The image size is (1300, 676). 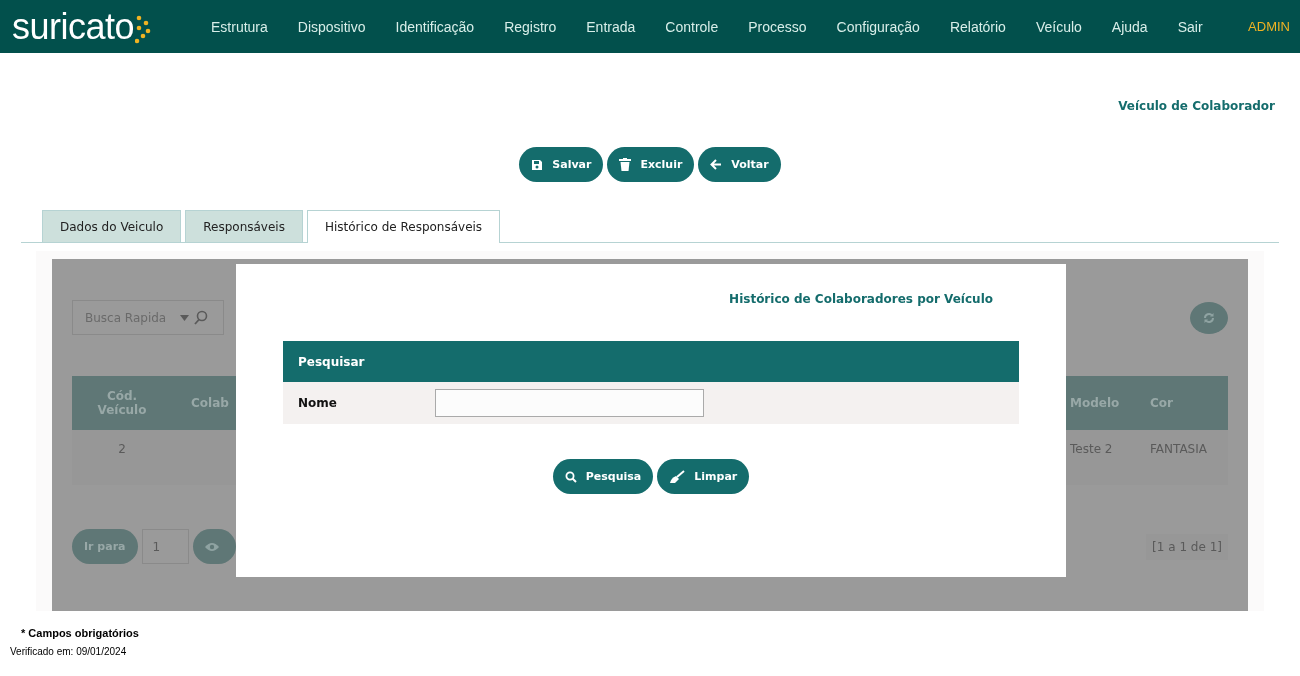 I want to click on nav-menu-item: Veículo, so click(x=1058, y=26).